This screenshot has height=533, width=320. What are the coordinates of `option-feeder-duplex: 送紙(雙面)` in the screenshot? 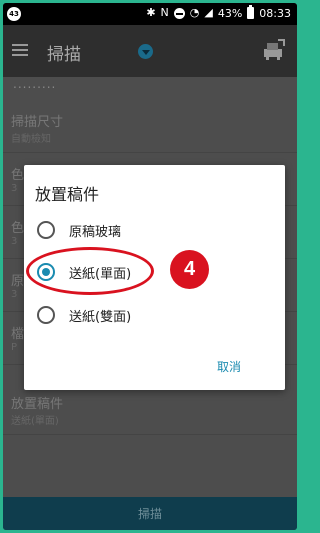 It's located at (154, 315).